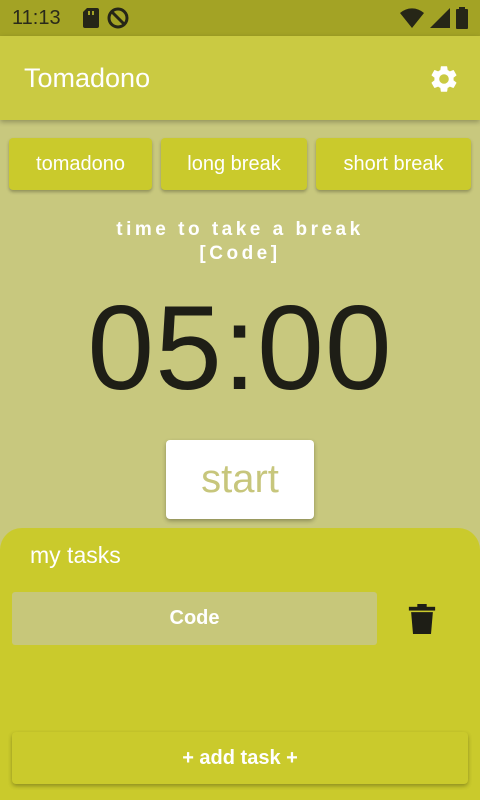 The height and width of the screenshot is (800, 480). Describe the element at coordinates (440, 20) in the screenshot. I see `cell-signal-icon` at that location.